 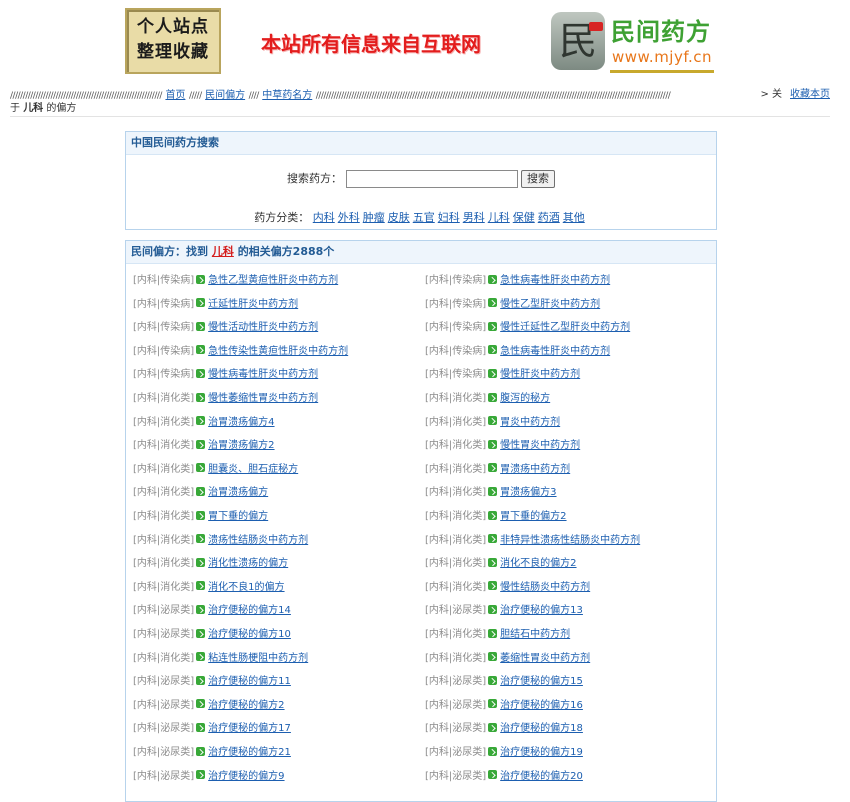 What do you see at coordinates (278, 351) in the screenshot?
I see `result-link: 急性传染性黄疸性肝炎中药方剂` at bounding box center [278, 351].